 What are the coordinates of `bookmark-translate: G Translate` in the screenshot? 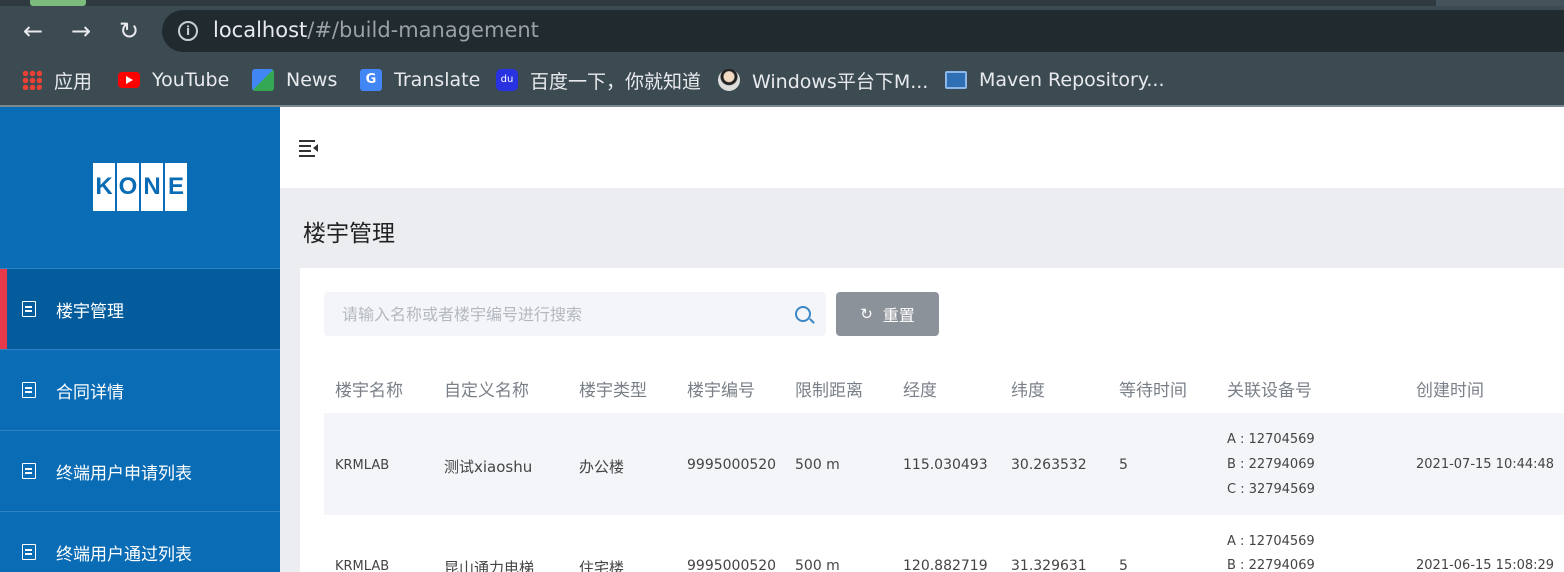 It's located at (420, 80).